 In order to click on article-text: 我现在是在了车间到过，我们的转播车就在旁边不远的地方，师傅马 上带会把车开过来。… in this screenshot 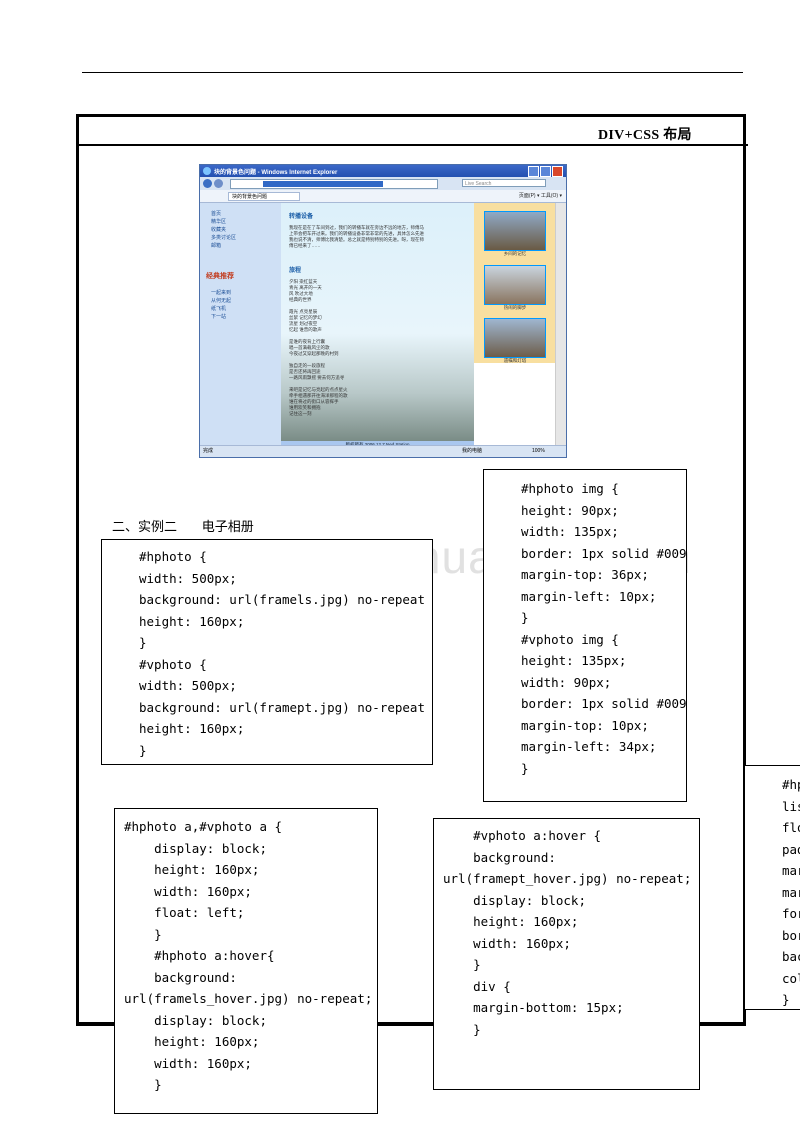, I will do `click(356, 236)`.